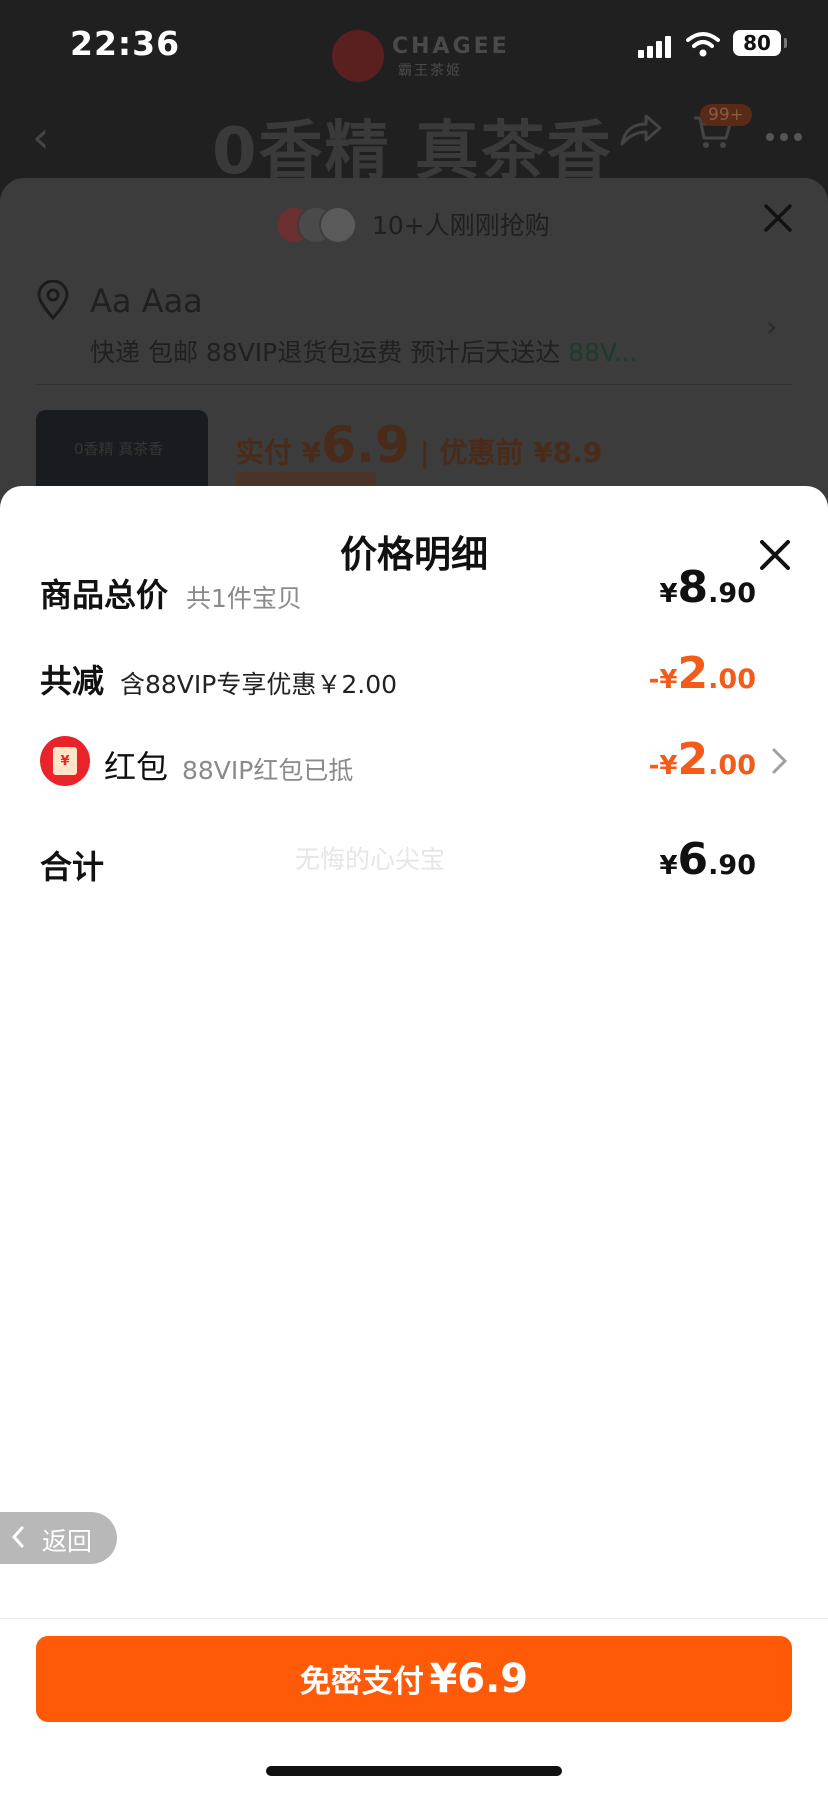  I want to click on subtotal-label: 商品总价, so click(104, 595).